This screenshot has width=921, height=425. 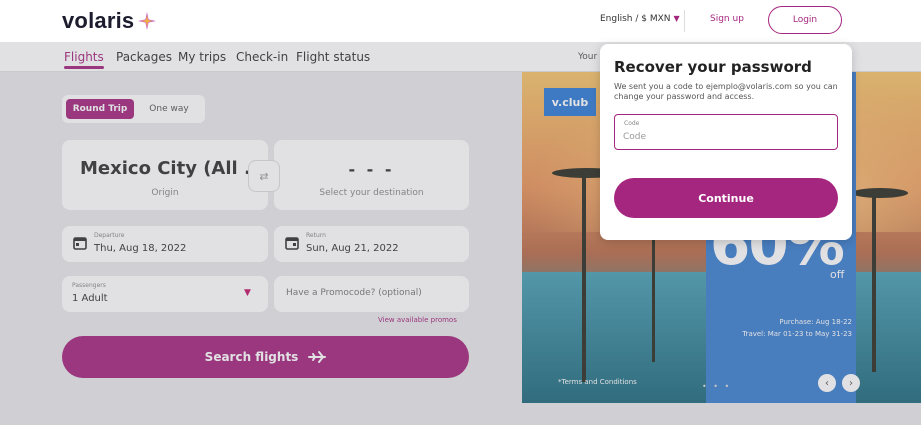 I want to click on code-field: Code, so click(x=726, y=132).